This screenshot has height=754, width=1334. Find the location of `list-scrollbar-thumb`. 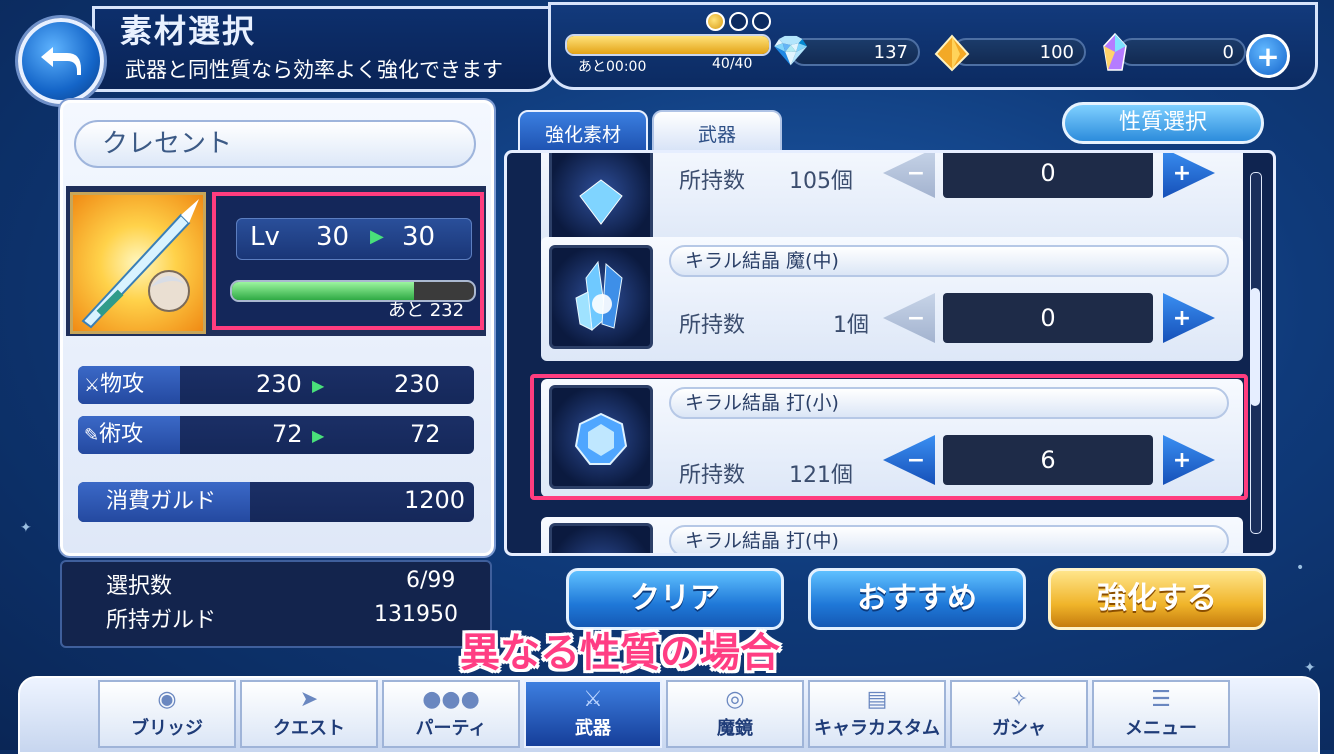

list-scrollbar-thumb is located at coordinates (1255, 347).